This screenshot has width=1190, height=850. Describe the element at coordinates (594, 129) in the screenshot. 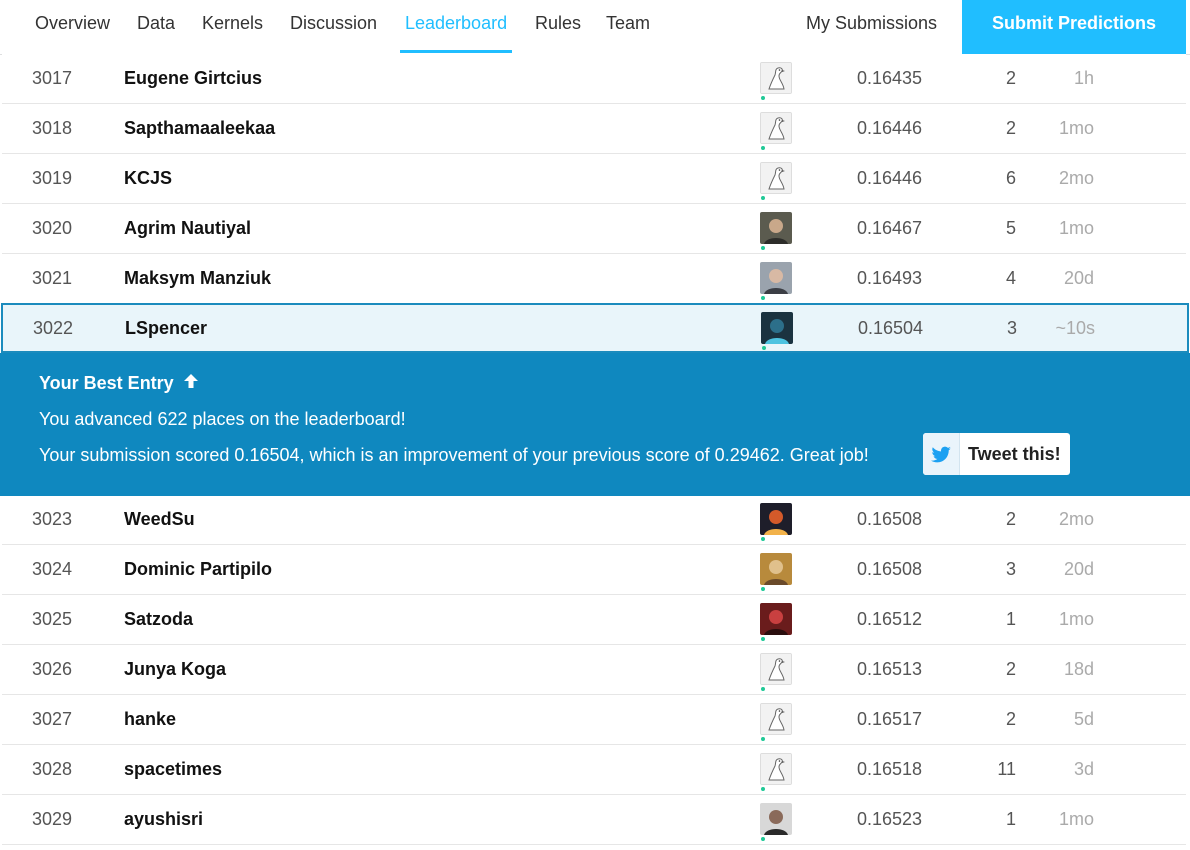

I see `table-row: 3018 Sapthamaaleekaa 0.16446 2 1mo` at that location.